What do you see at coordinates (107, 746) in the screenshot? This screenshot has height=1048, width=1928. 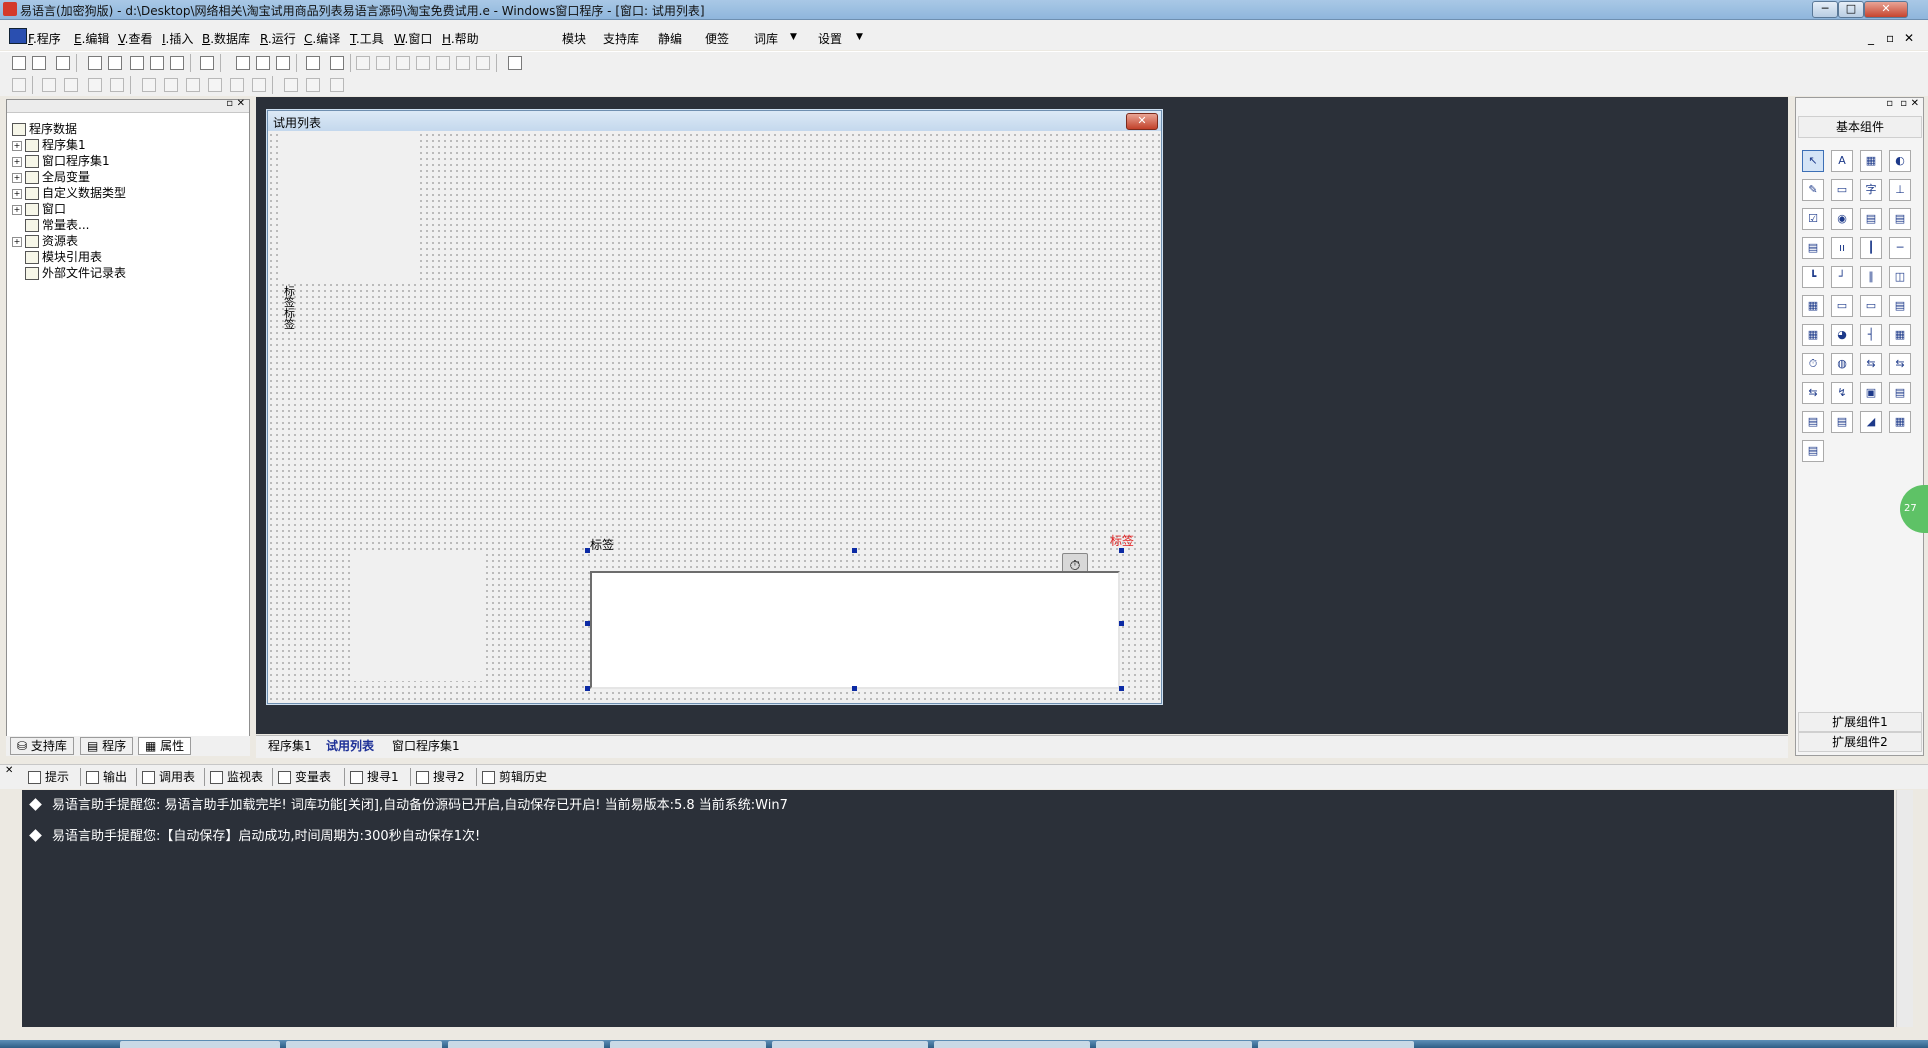 I see `tab-program: ▤ 程序` at bounding box center [107, 746].